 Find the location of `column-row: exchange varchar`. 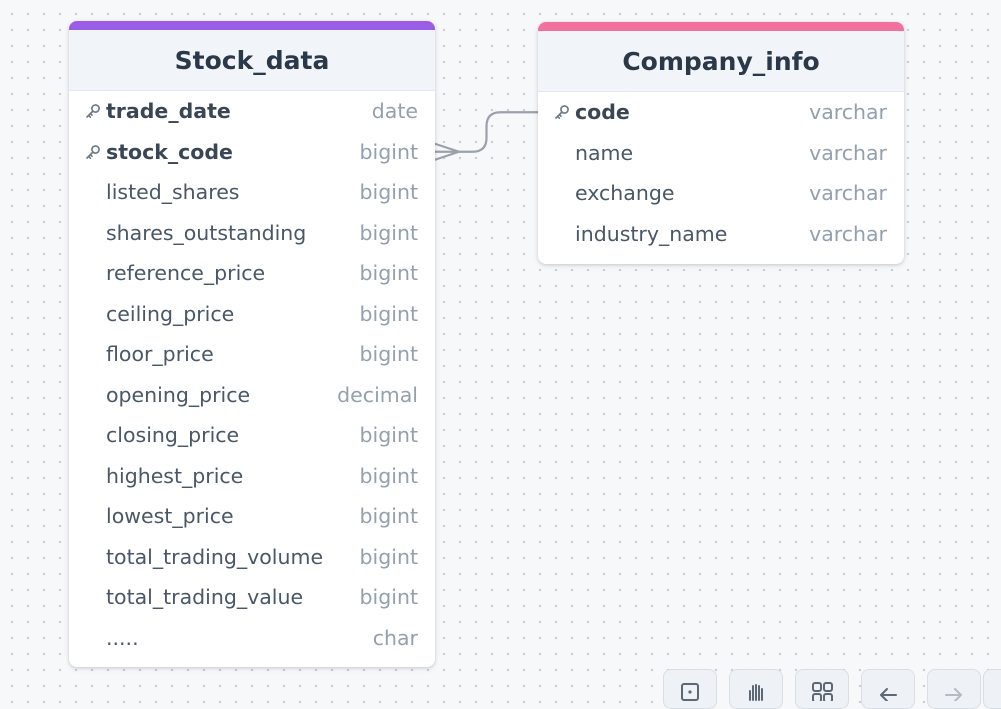

column-row: exchange varchar is located at coordinates (721, 193).